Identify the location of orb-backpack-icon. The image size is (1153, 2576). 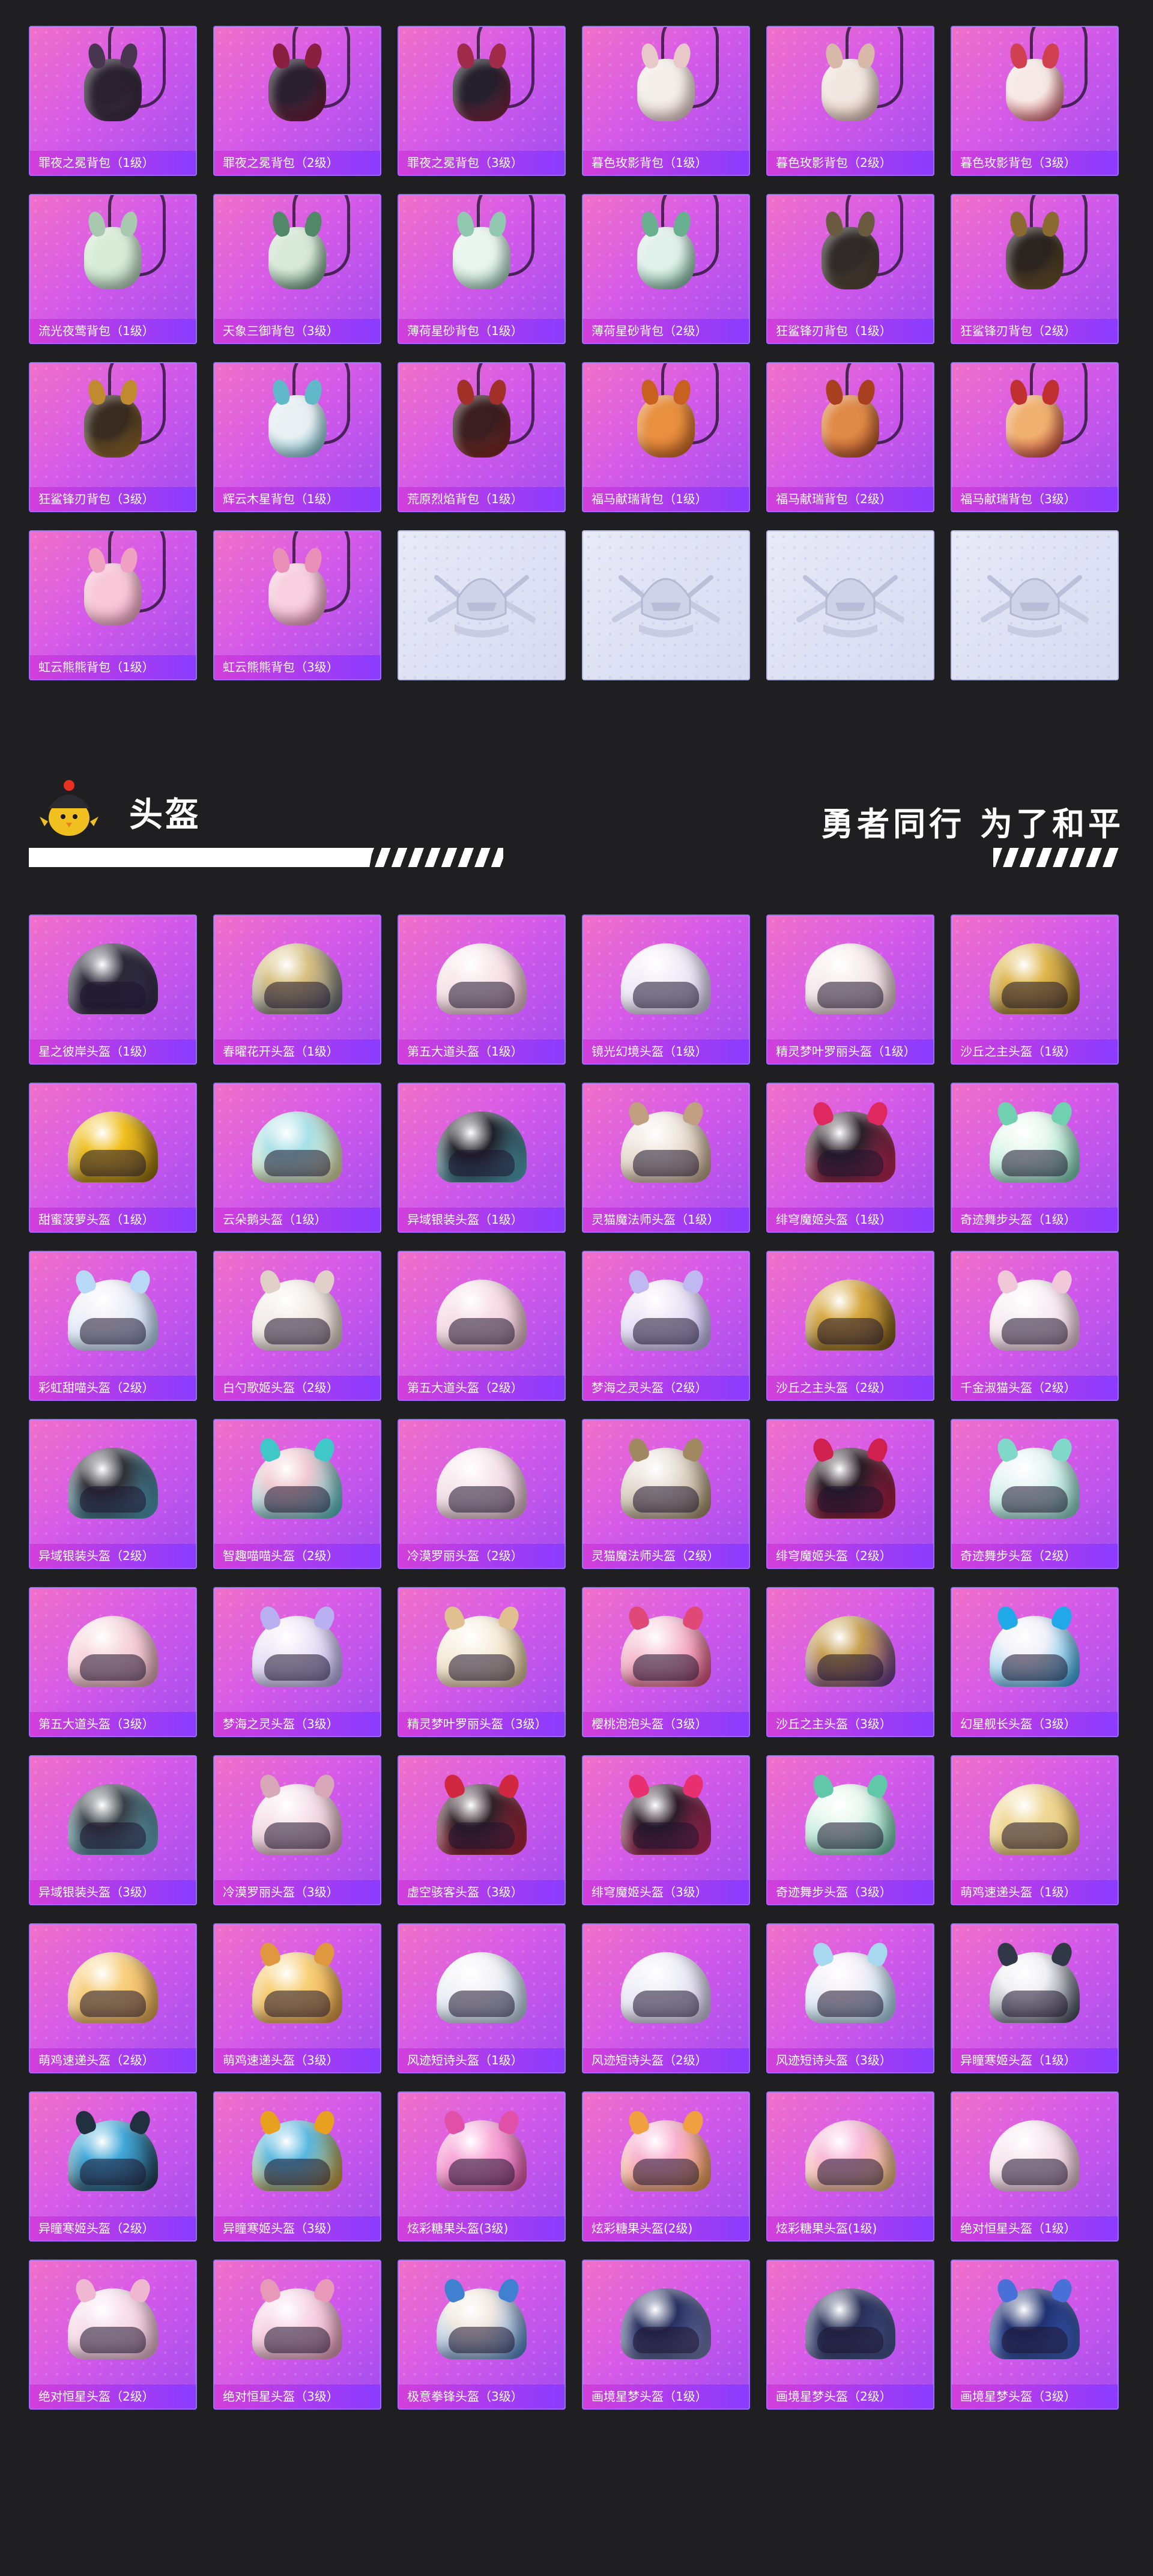
(309, 410).